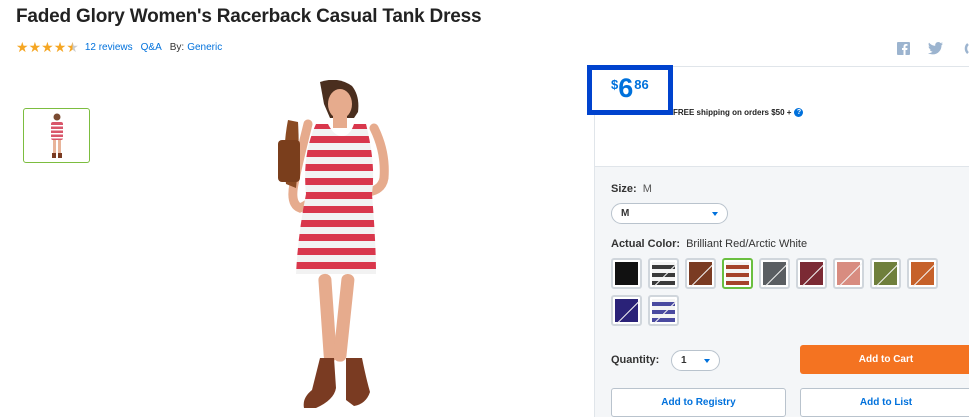 The image size is (969, 417). Describe the element at coordinates (624, 189) in the screenshot. I see `size-label-text: Size:` at that location.